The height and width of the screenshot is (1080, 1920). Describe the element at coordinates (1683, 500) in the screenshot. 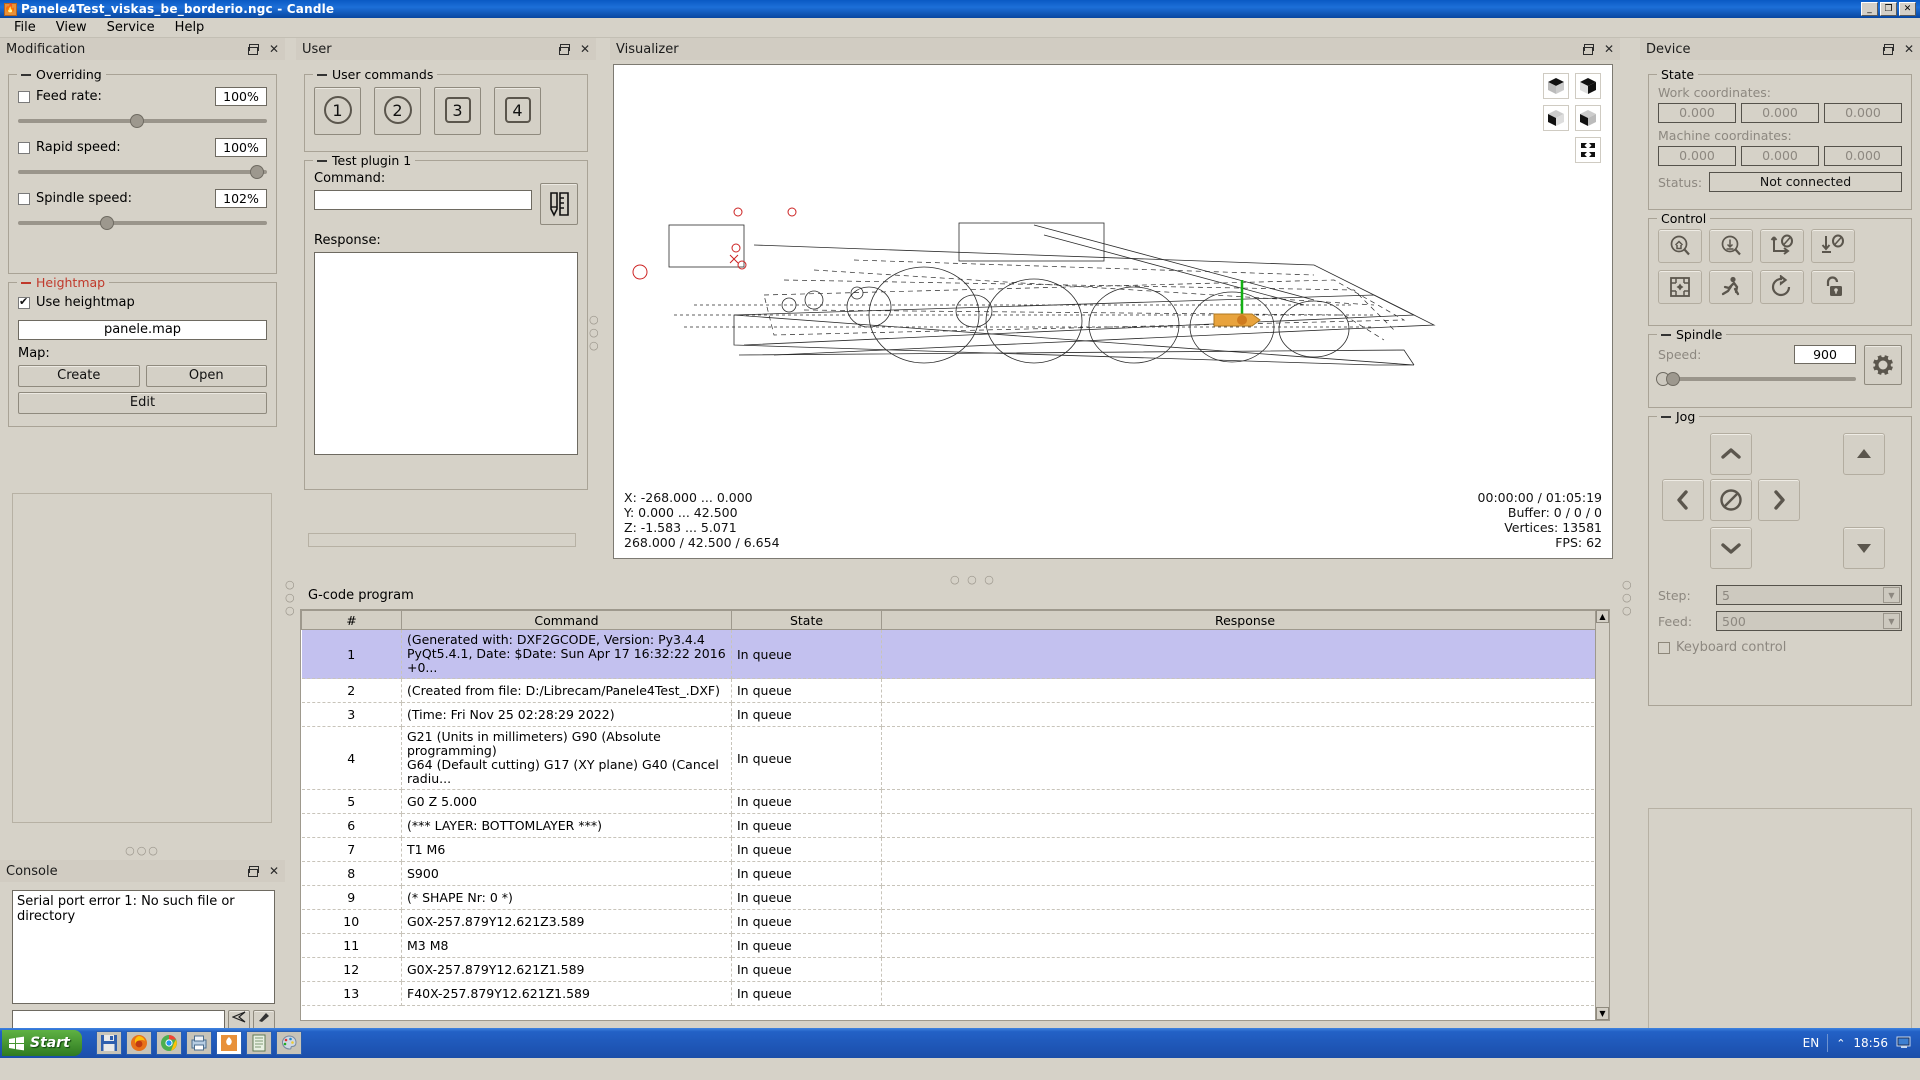

I see `jog-x-minus-icon` at that location.